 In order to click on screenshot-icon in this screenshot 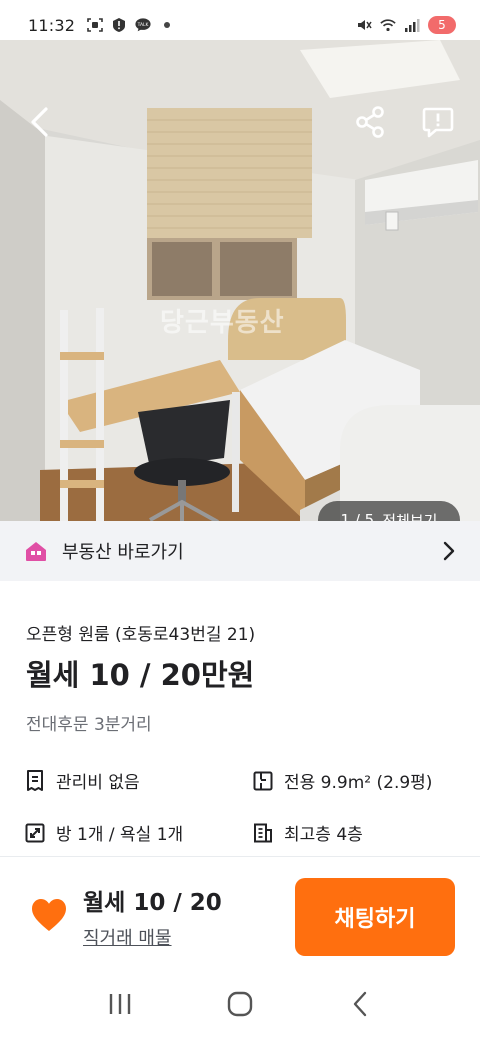, I will do `click(95, 25)`.